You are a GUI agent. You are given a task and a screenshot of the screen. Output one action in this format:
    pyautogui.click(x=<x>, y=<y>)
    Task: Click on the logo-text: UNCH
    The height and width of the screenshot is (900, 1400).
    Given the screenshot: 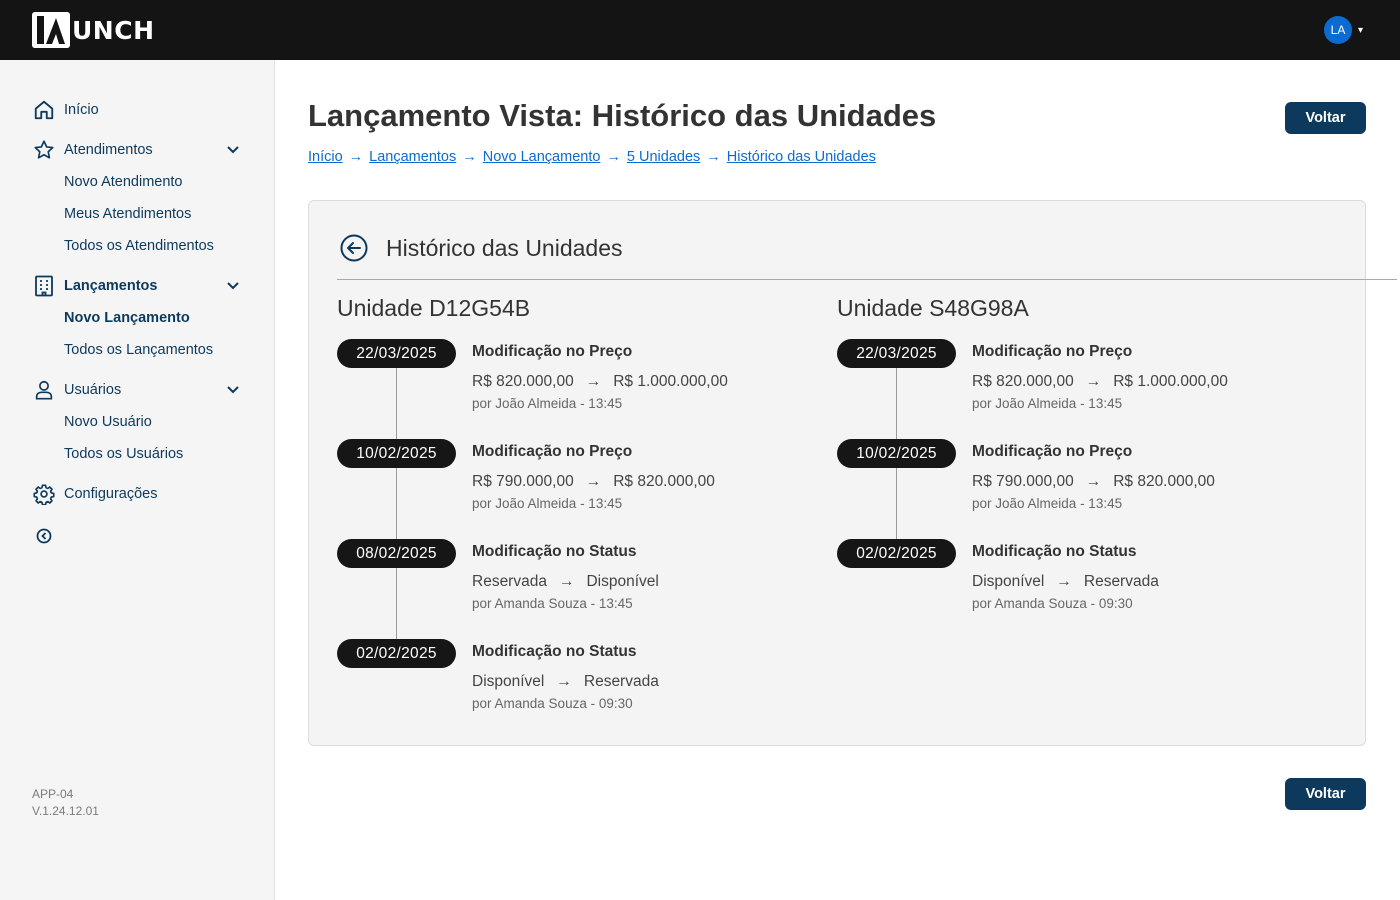 What is the action you would take?
    pyautogui.click(x=113, y=30)
    